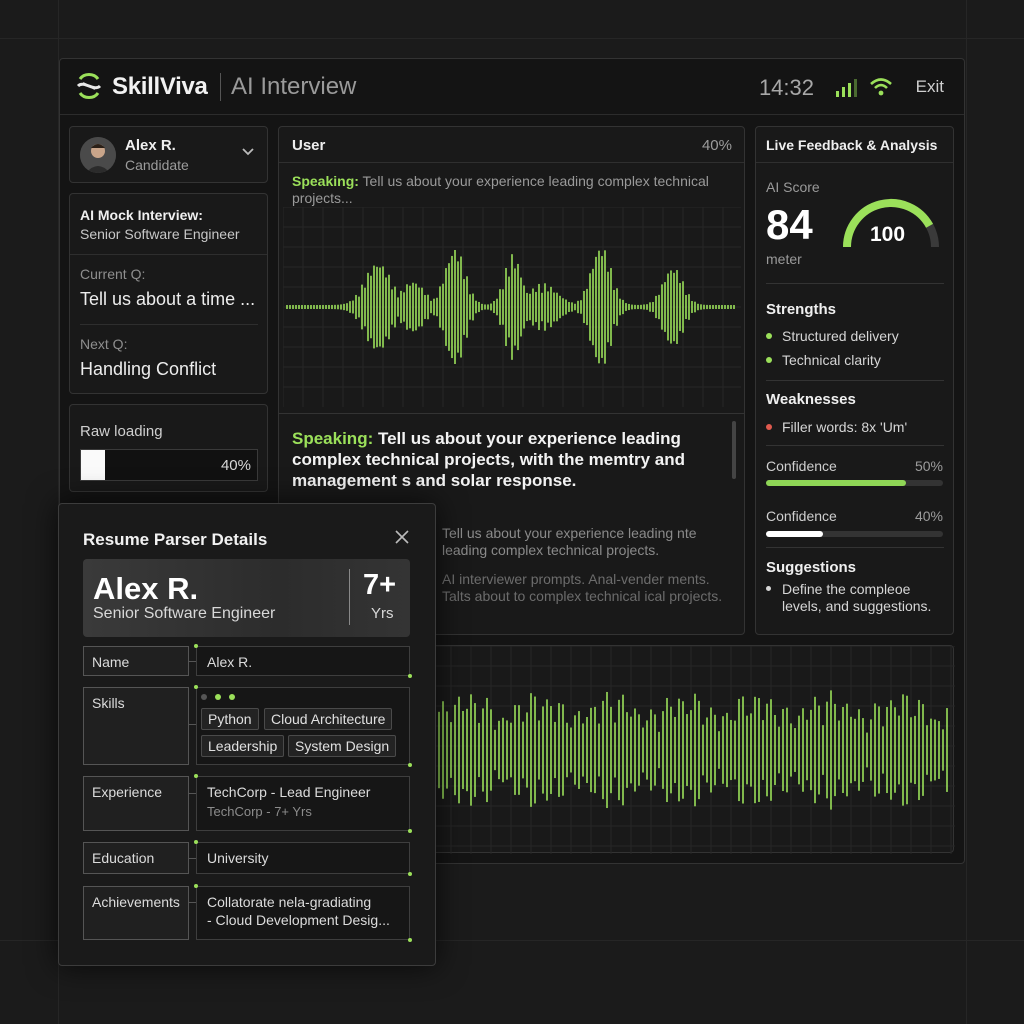  Describe the element at coordinates (784, 259) in the screenshot. I see `meter-label: meter` at that location.